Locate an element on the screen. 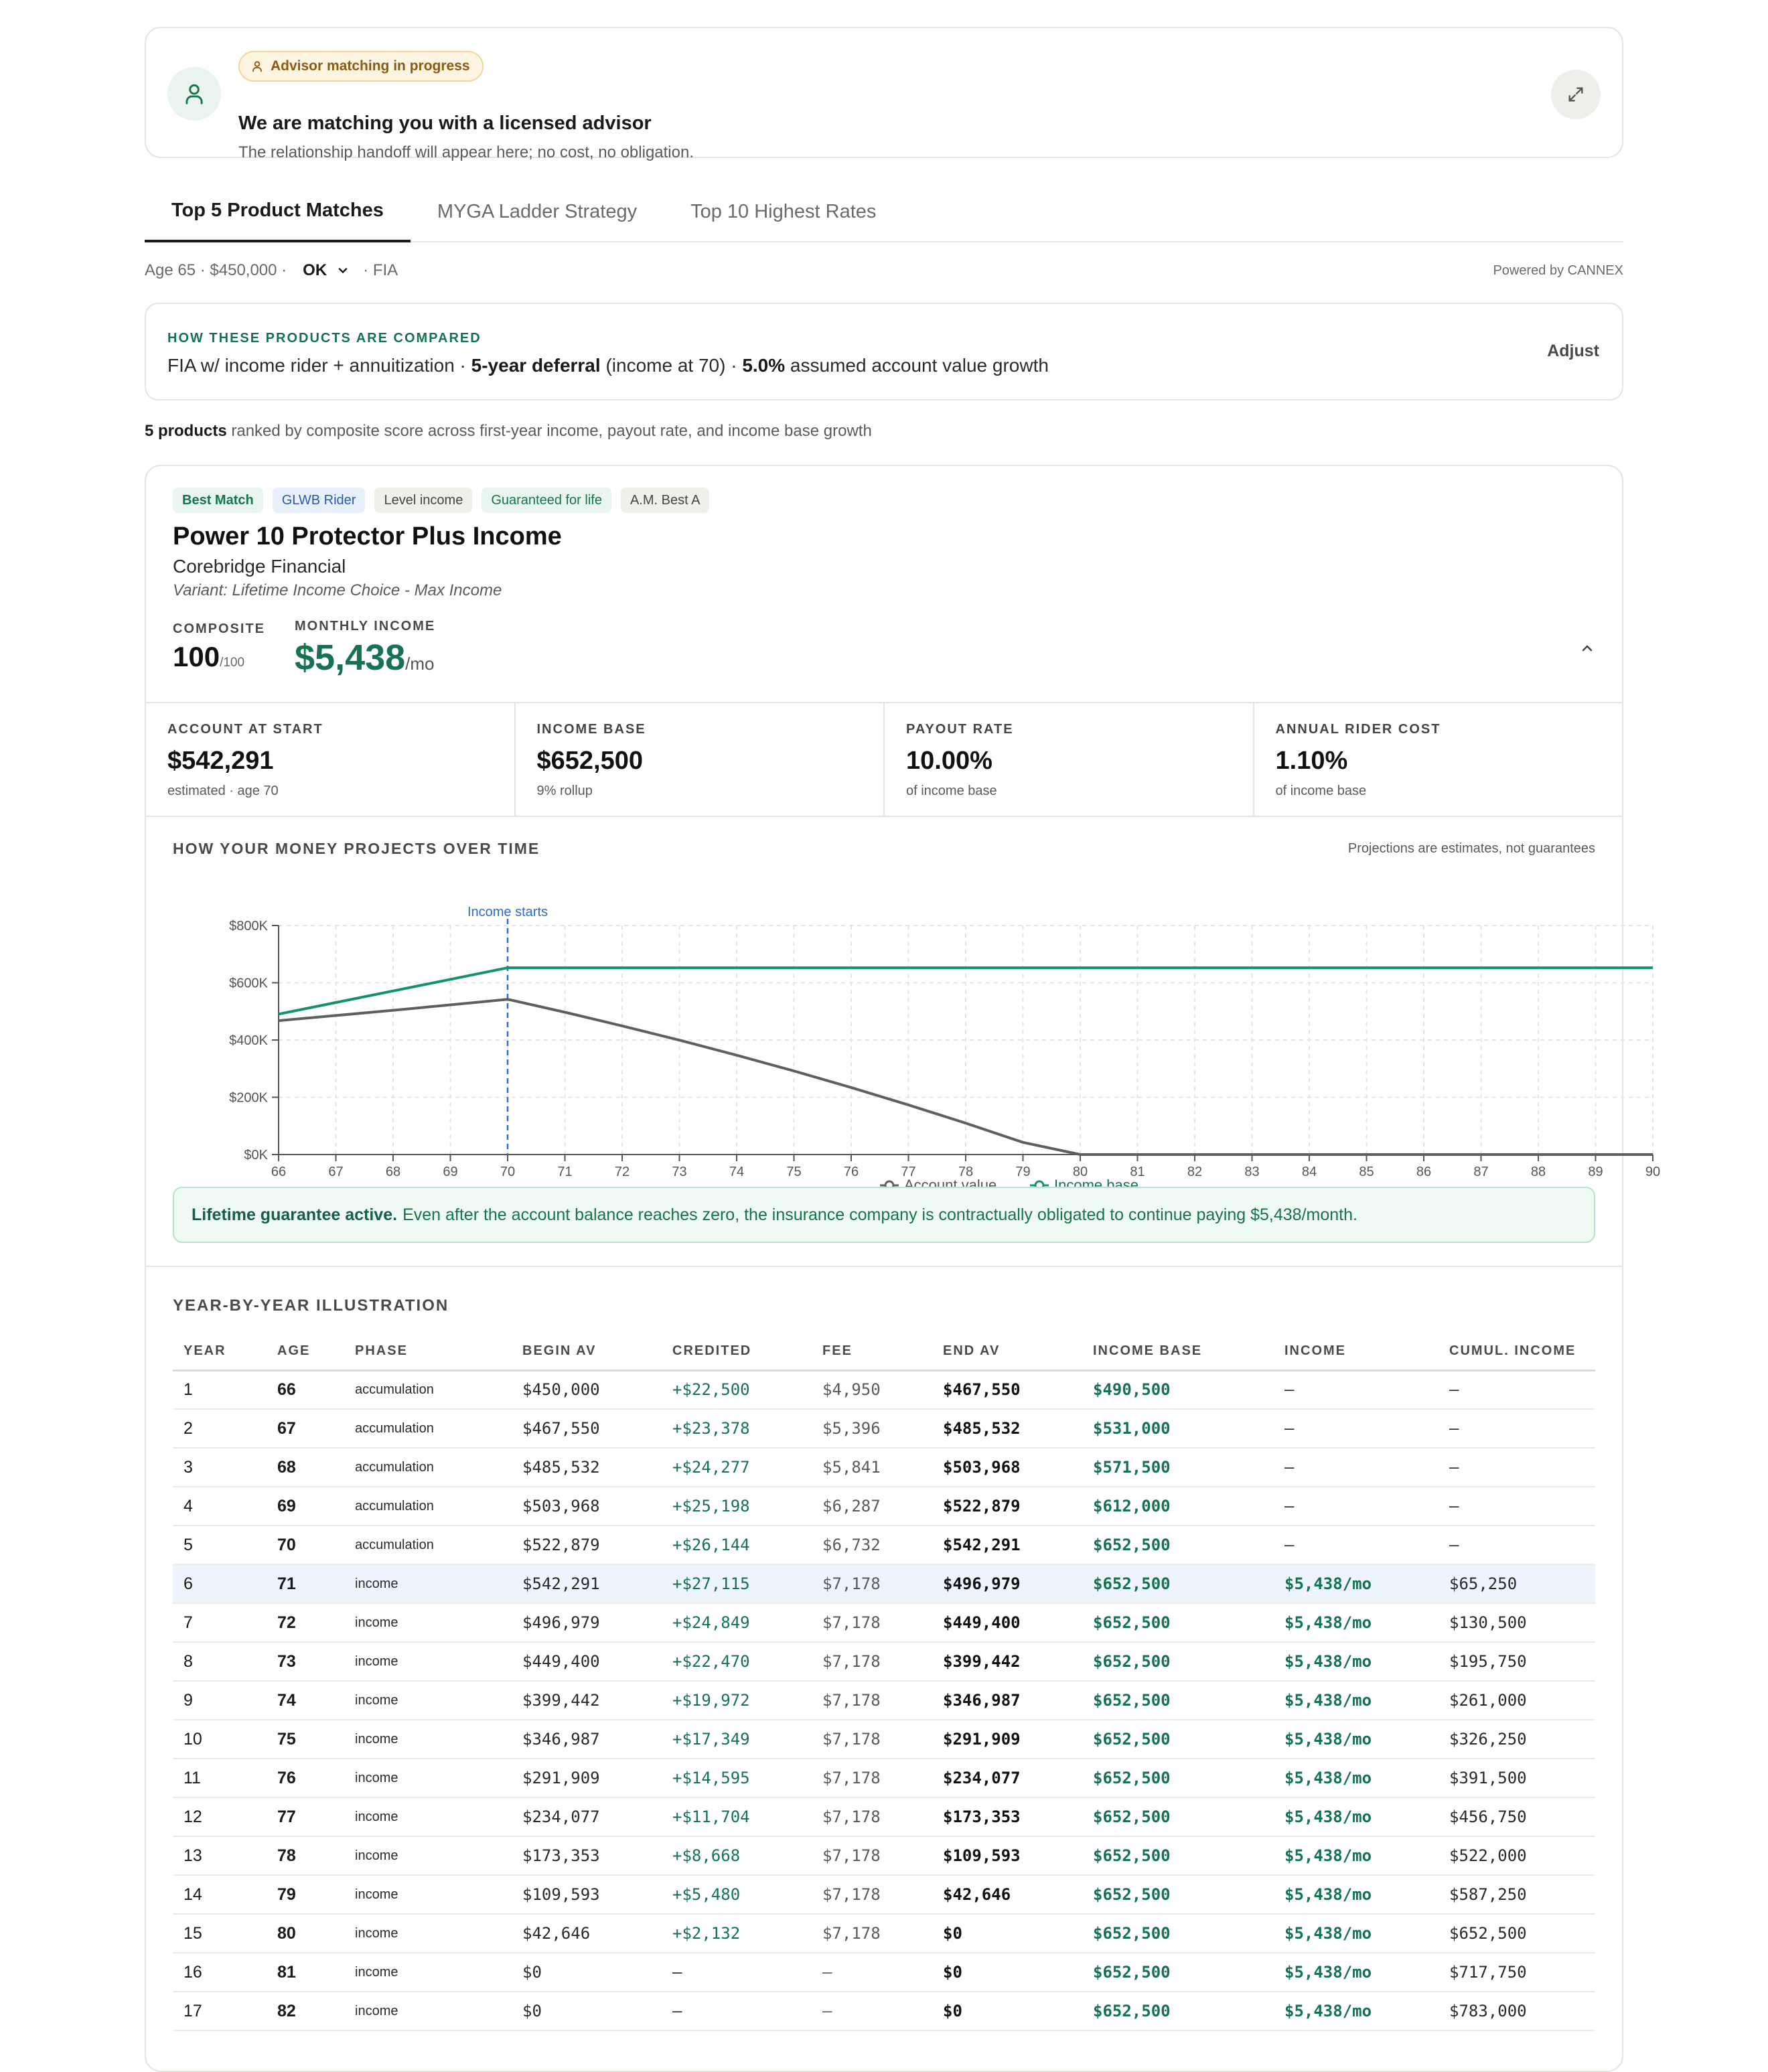 The width and height of the screenshot is (1768, 2072). monthly-unit: /mo is located at coordinates (420, 664).